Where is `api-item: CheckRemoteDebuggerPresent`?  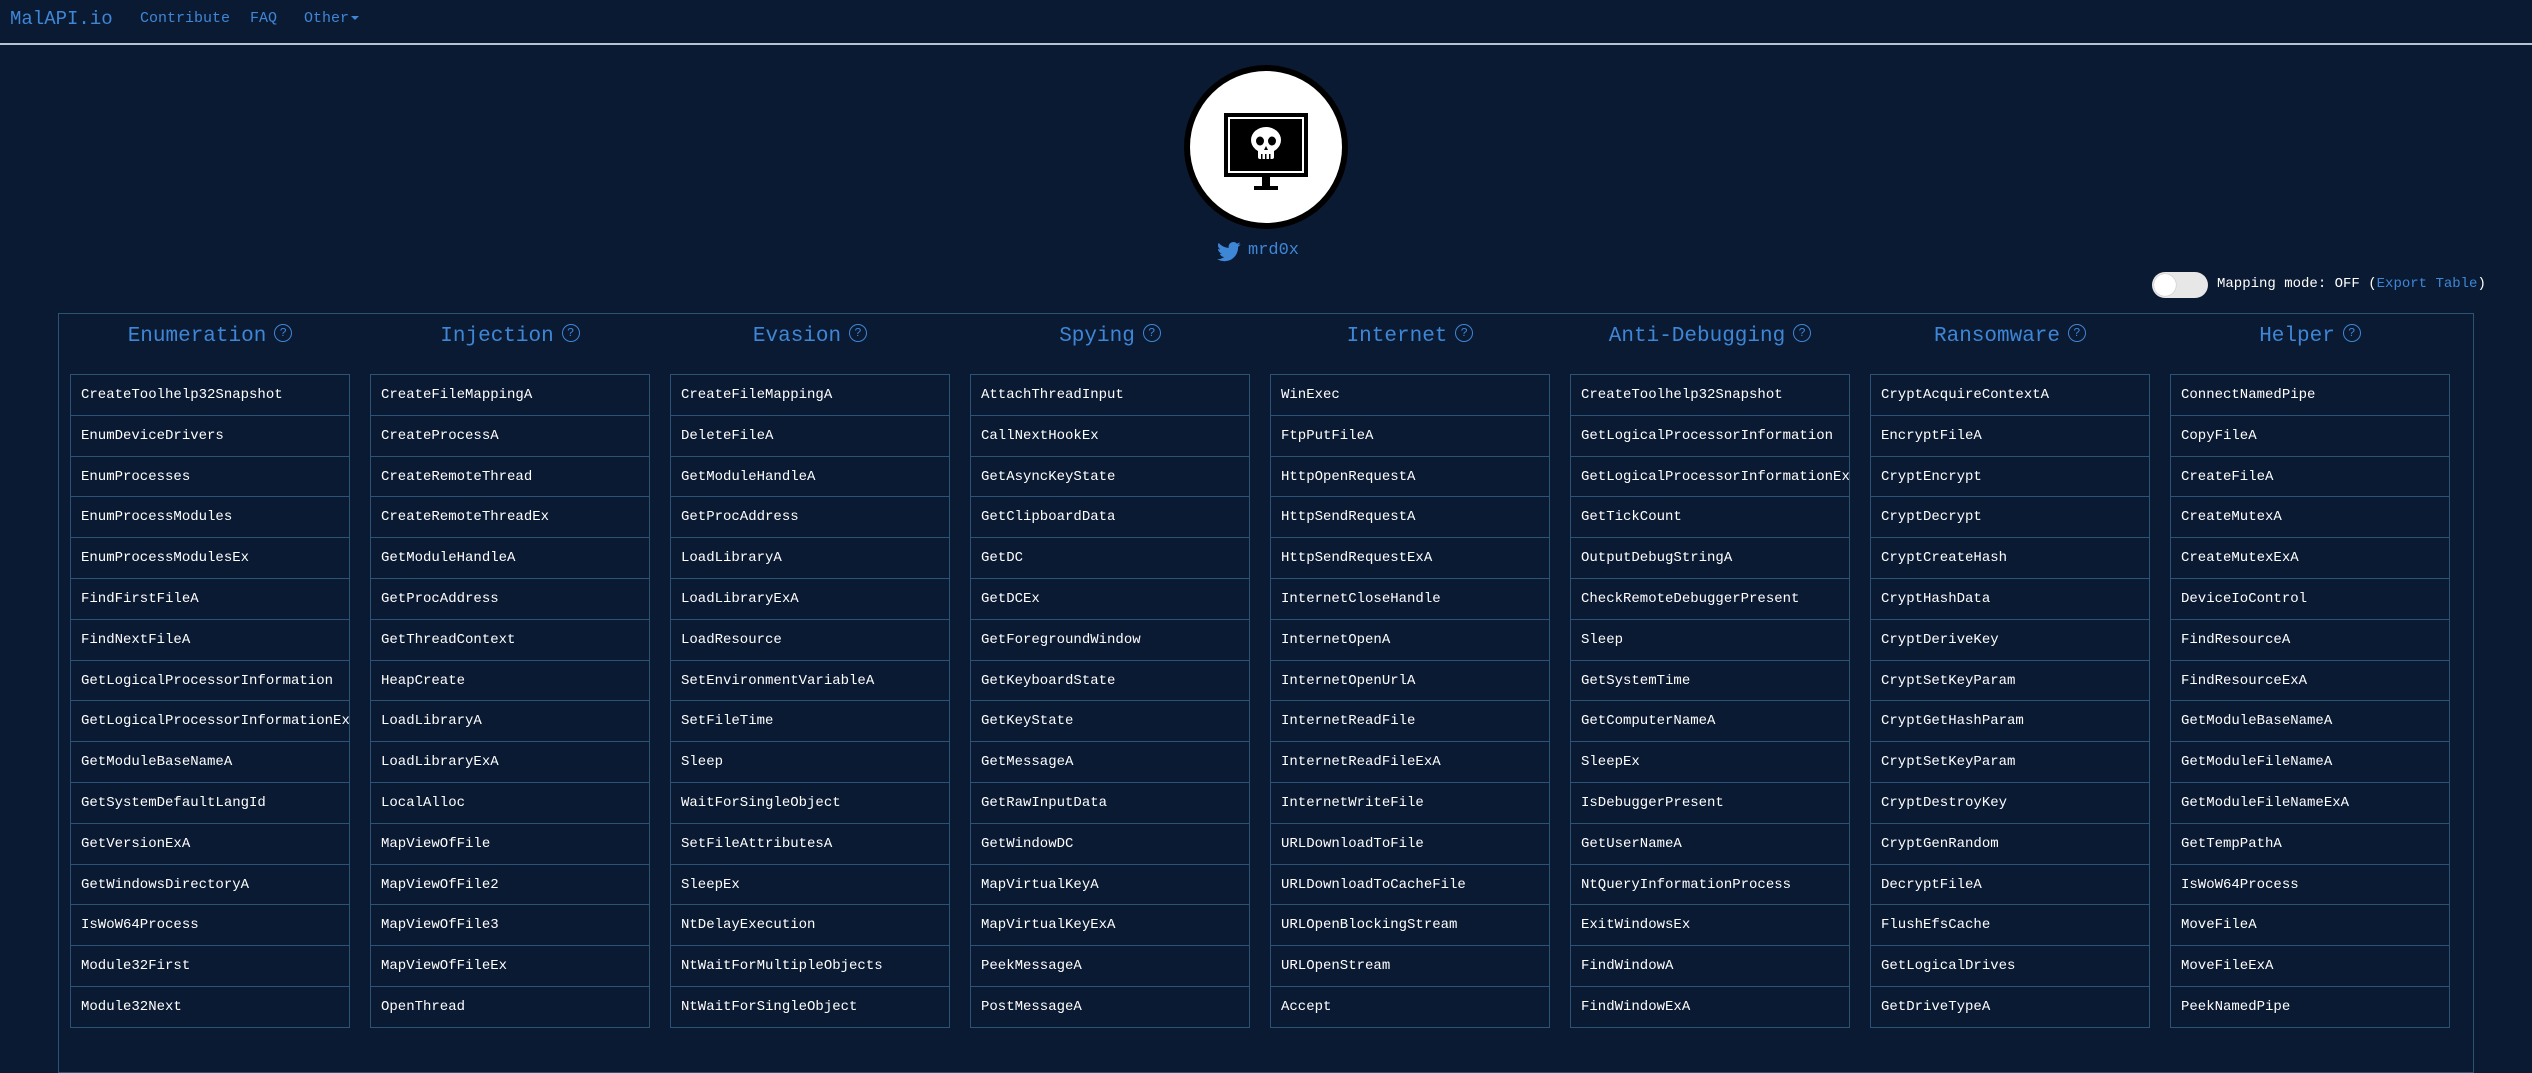 api-item: CheckRemoteDebuggerPresent is located at coordinates (1710, 599).